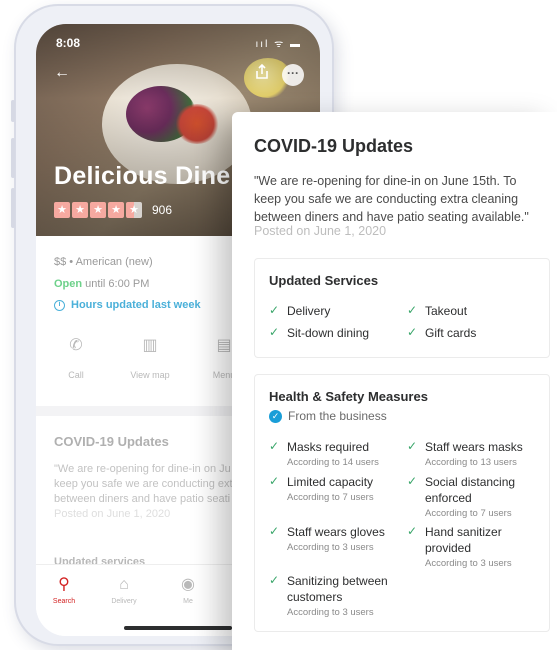 The image size is (557, 650). Describe the element at coordinates (262, 72) in the screenshot. I see `share-icon` at that location.